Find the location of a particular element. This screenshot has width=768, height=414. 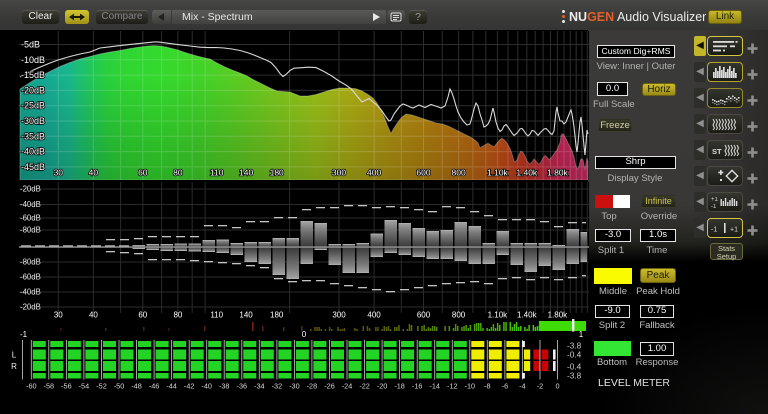

svg-text: -58 is located at coordinates (49, 386).